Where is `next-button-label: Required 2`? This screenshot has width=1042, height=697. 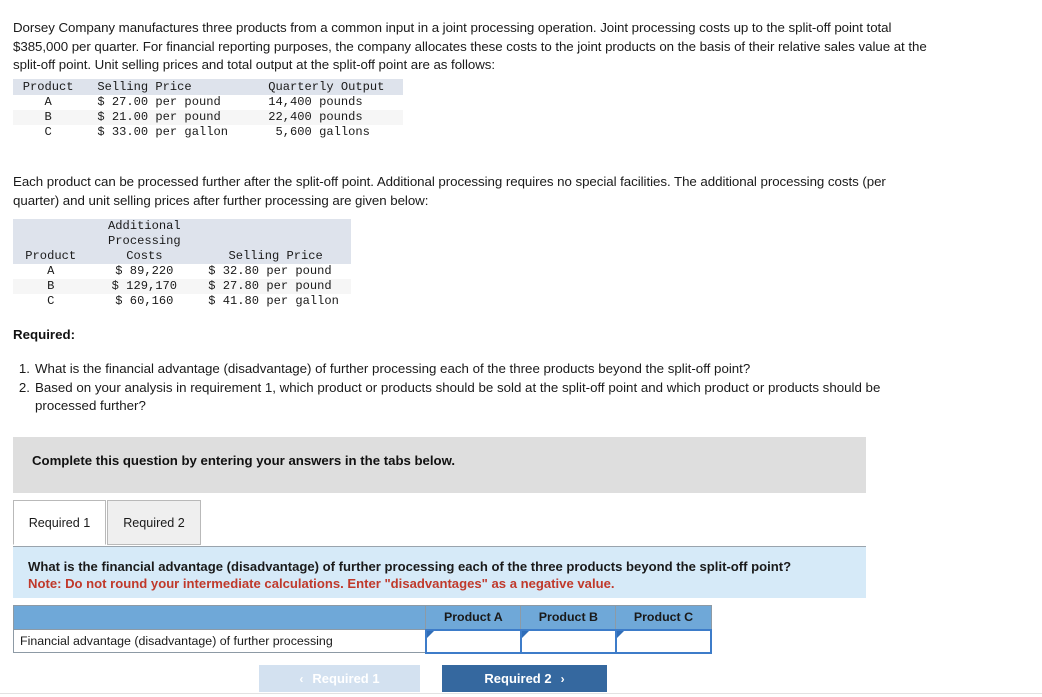
next-button-label: Required 2 is located at coordinates (518, 678).